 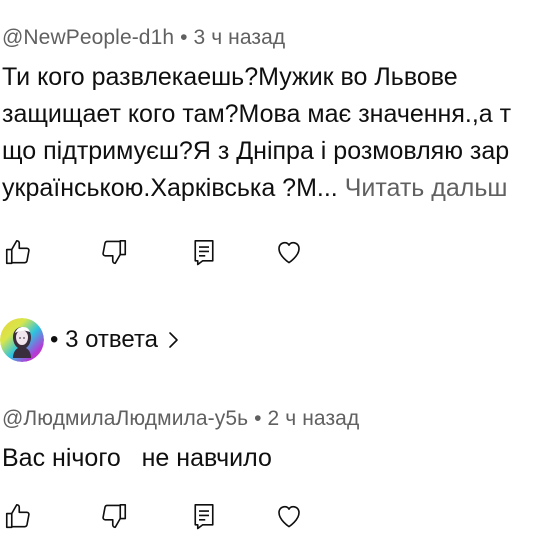 I want to click on replies-label: 3 ответа, so click(x=112, y=339).